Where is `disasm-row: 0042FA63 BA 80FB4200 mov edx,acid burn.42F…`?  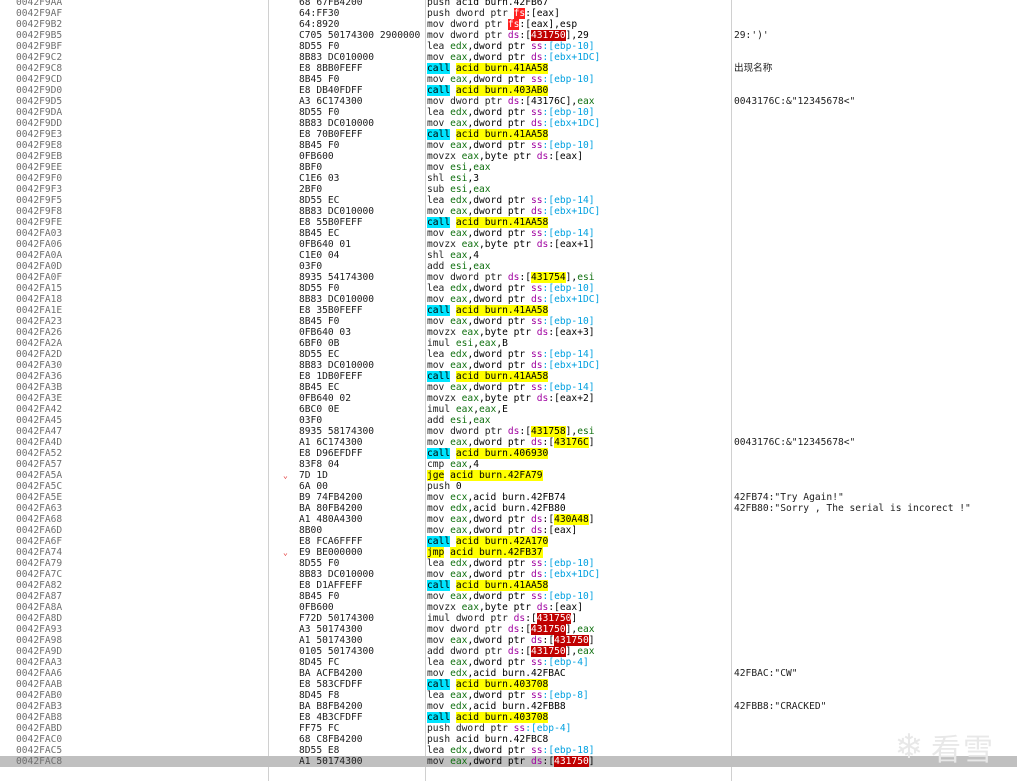
disasm-row: 0042FA63 BA 80FB4200 mov edx,acid burn.42F… is located at coordinates (508, 508).